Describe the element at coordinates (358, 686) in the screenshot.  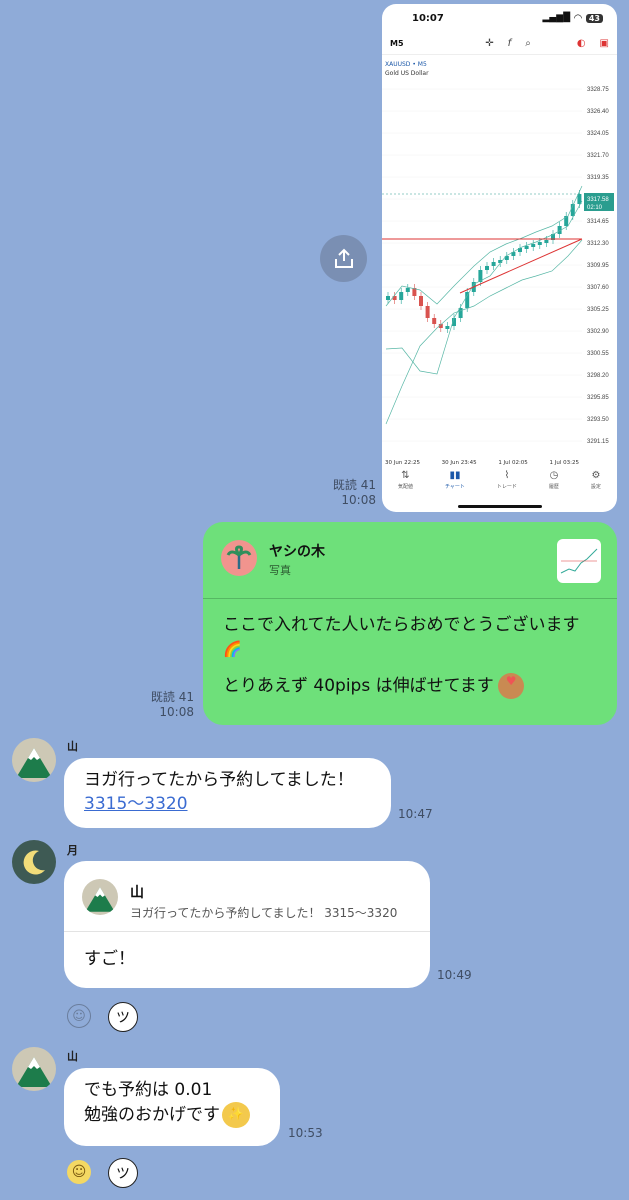
I see `message-text: とりあえず 40pips は伸ばせてます` at that location.